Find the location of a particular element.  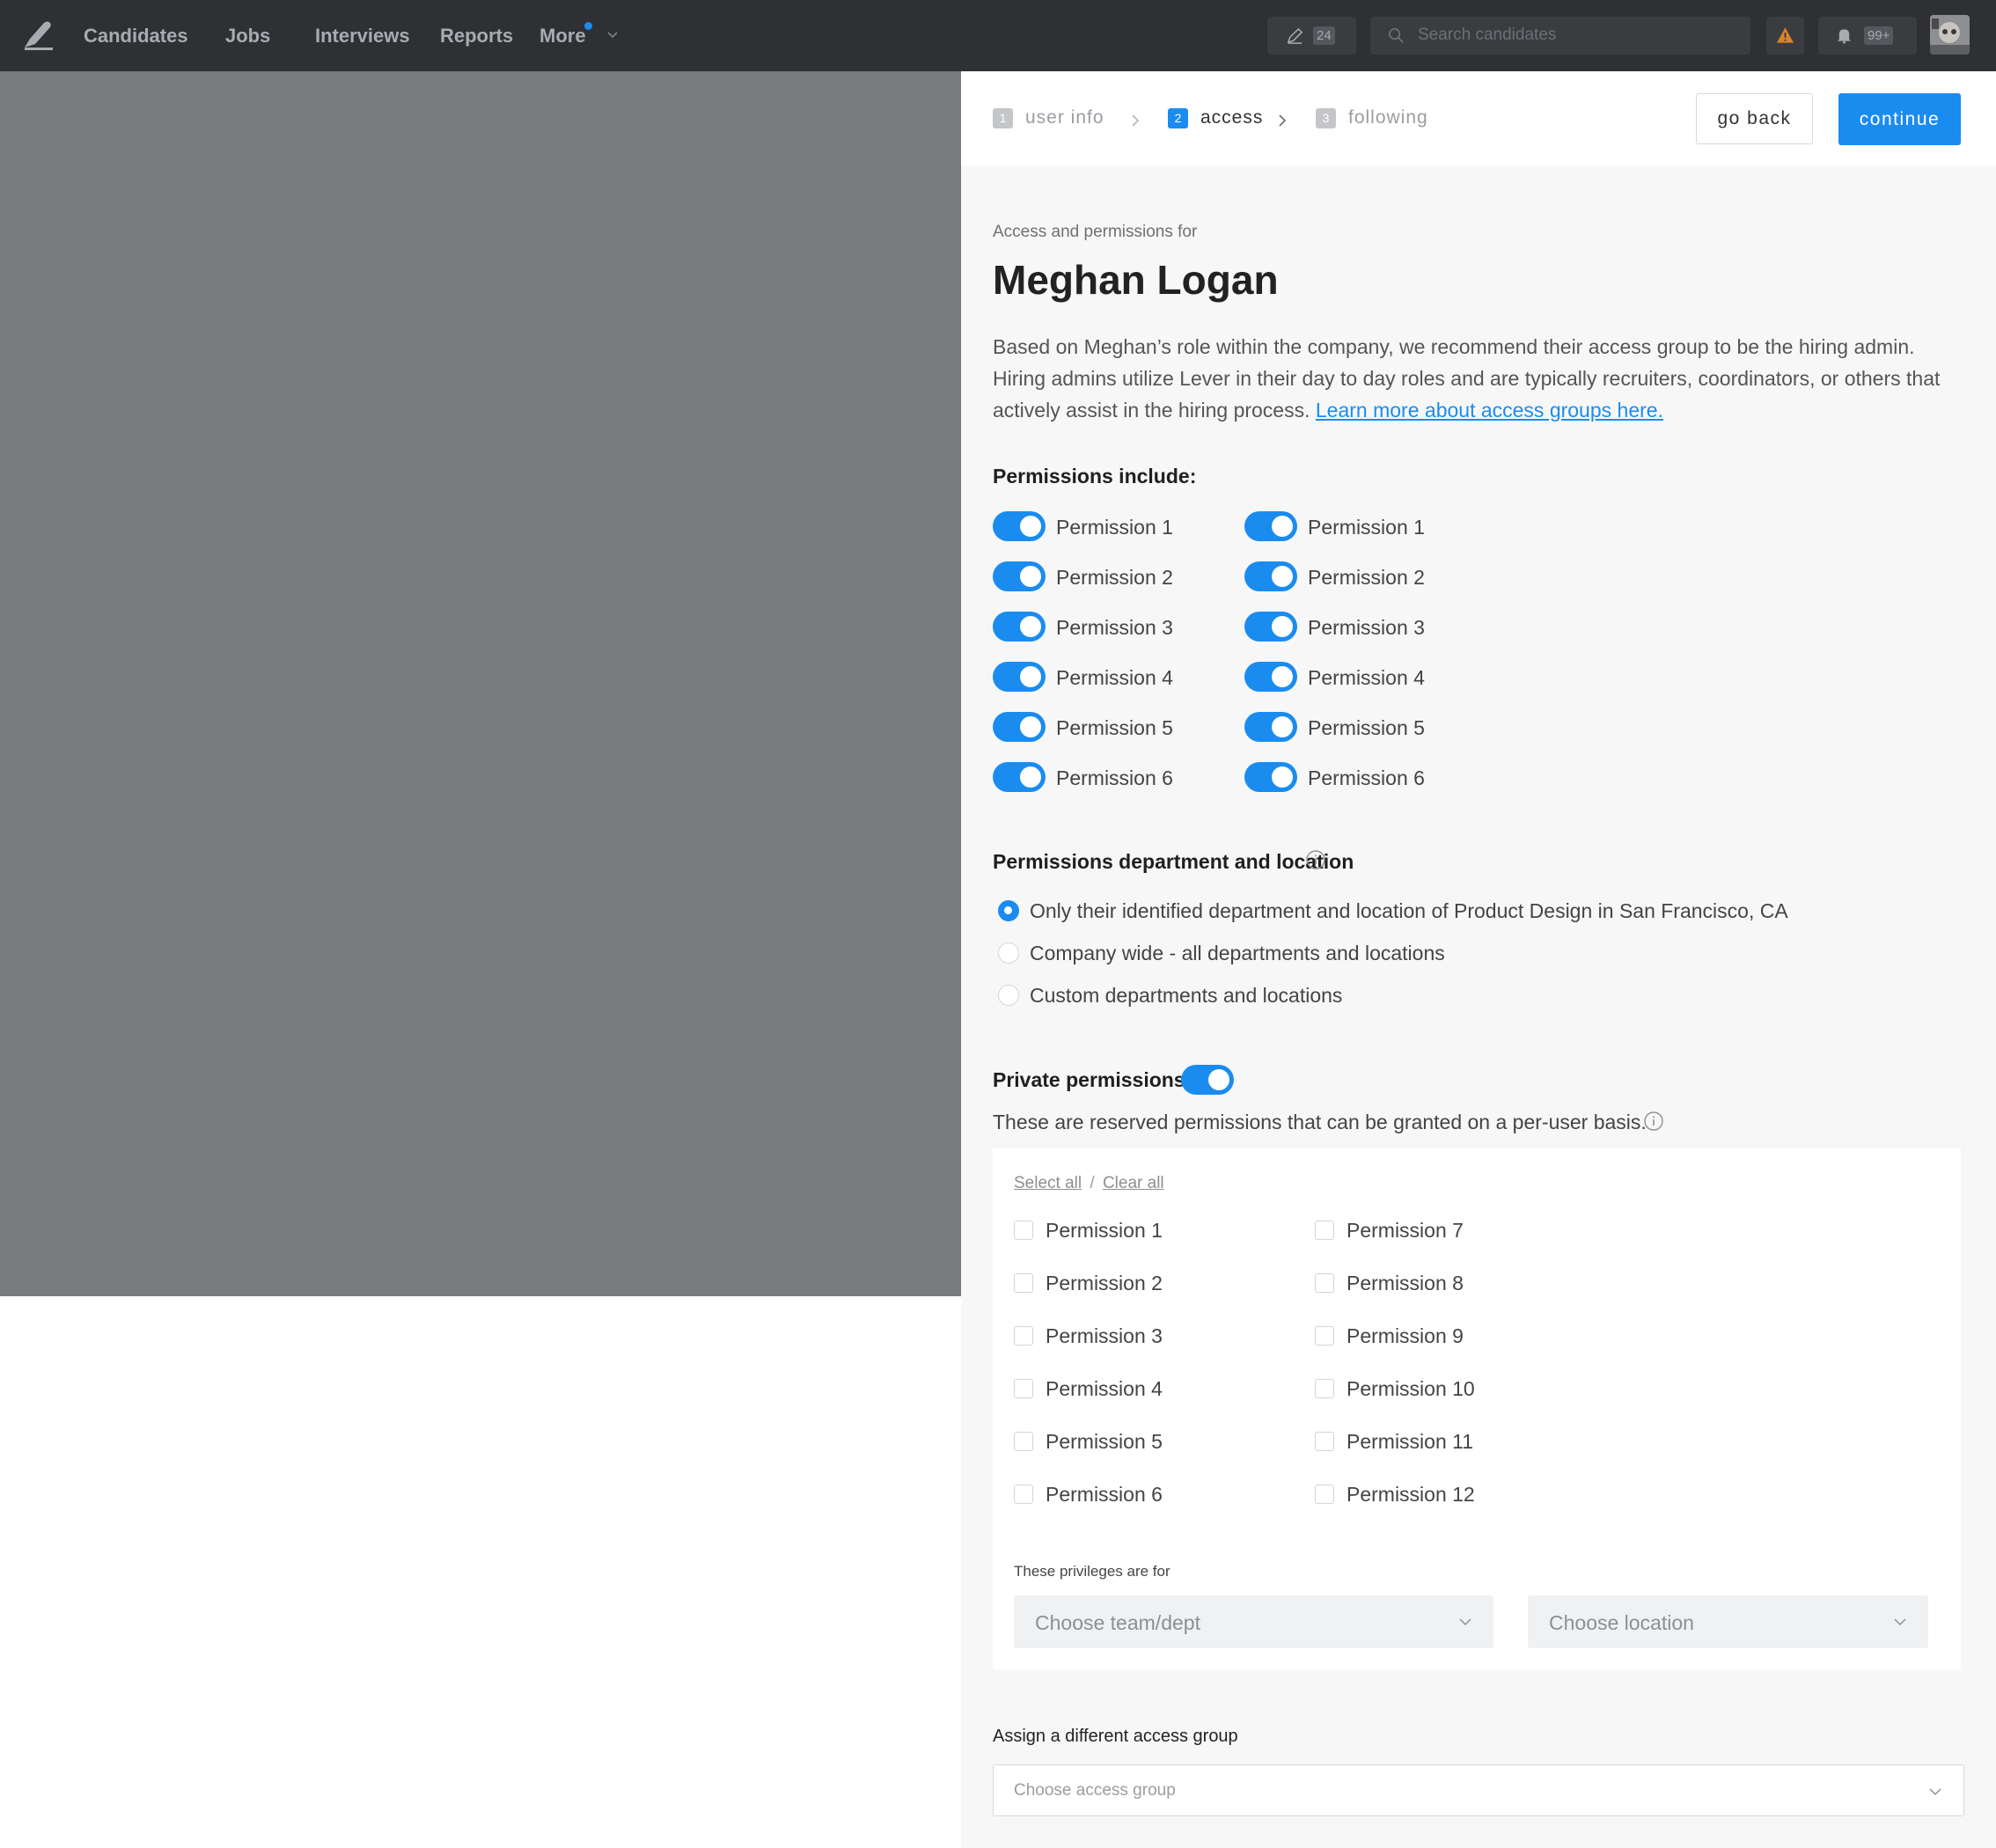

search-icon is located at coordinates (1396, 35).